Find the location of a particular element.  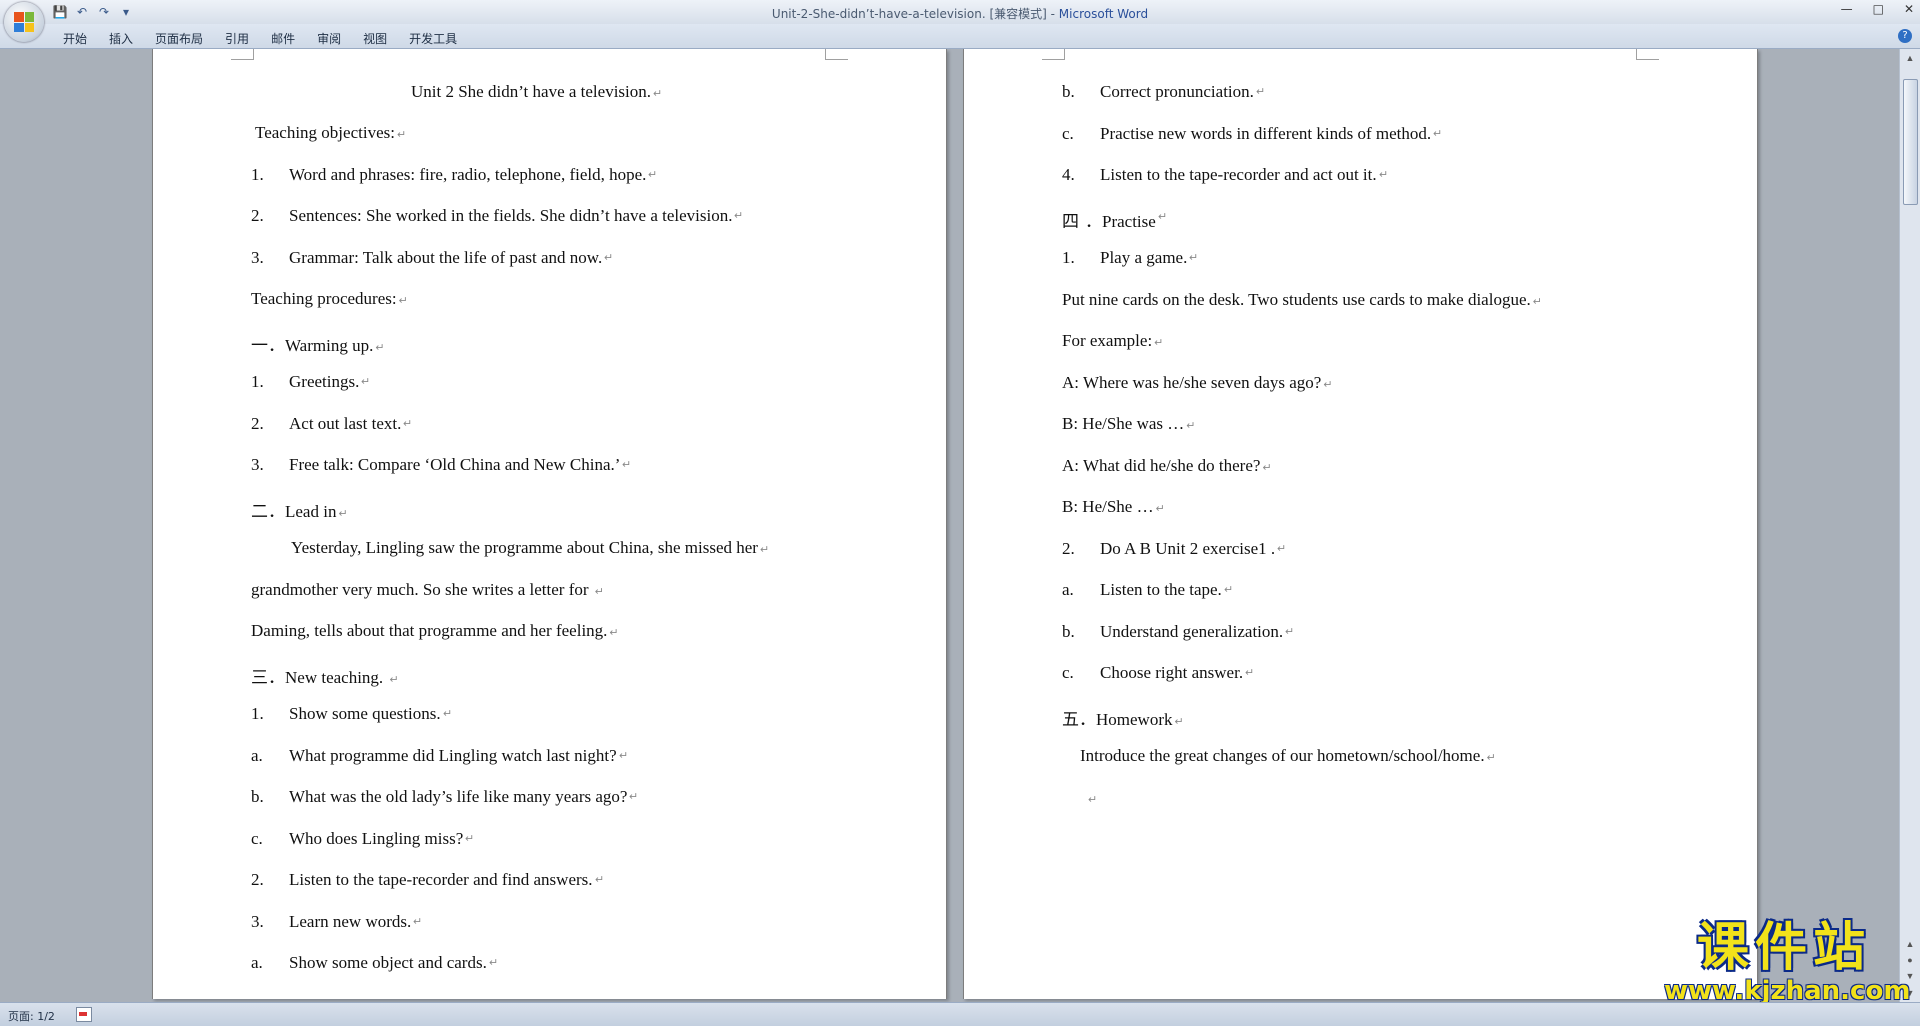

list-number: 3. is located at coordinates (257, 921).